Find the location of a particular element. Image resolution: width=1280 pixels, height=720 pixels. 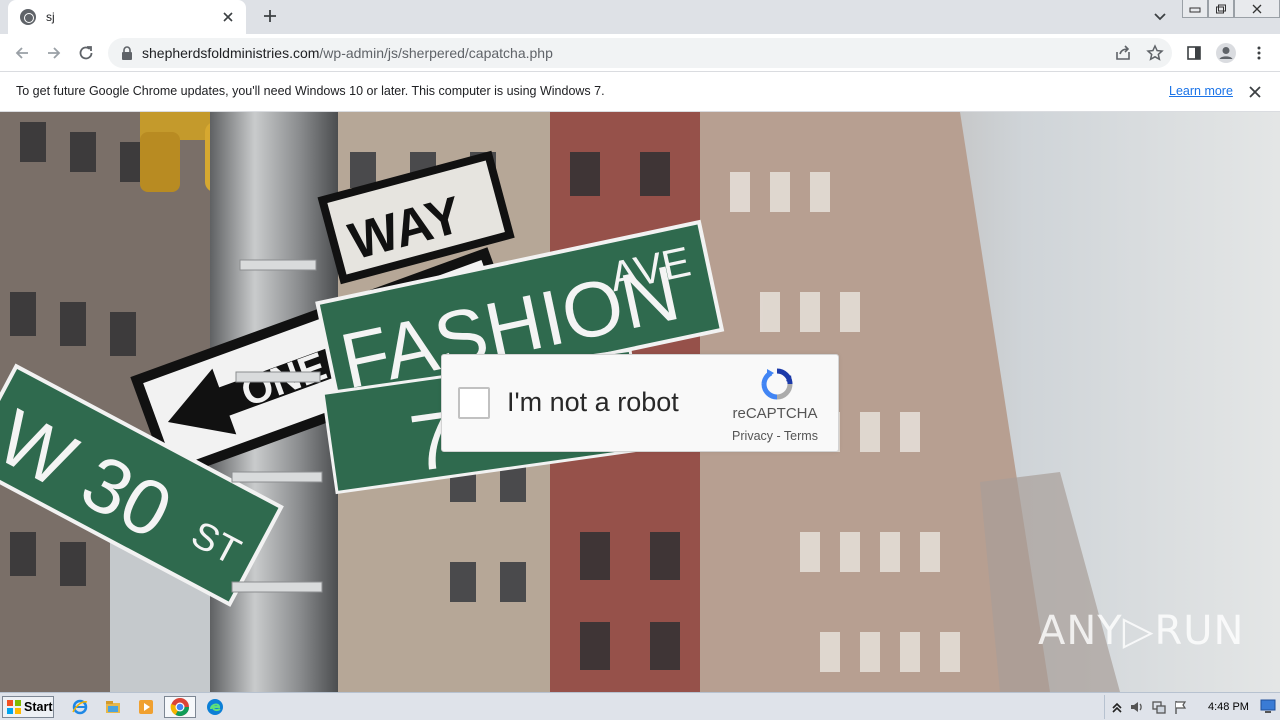

infobar-close-button is located at coordinates (1255, 92).